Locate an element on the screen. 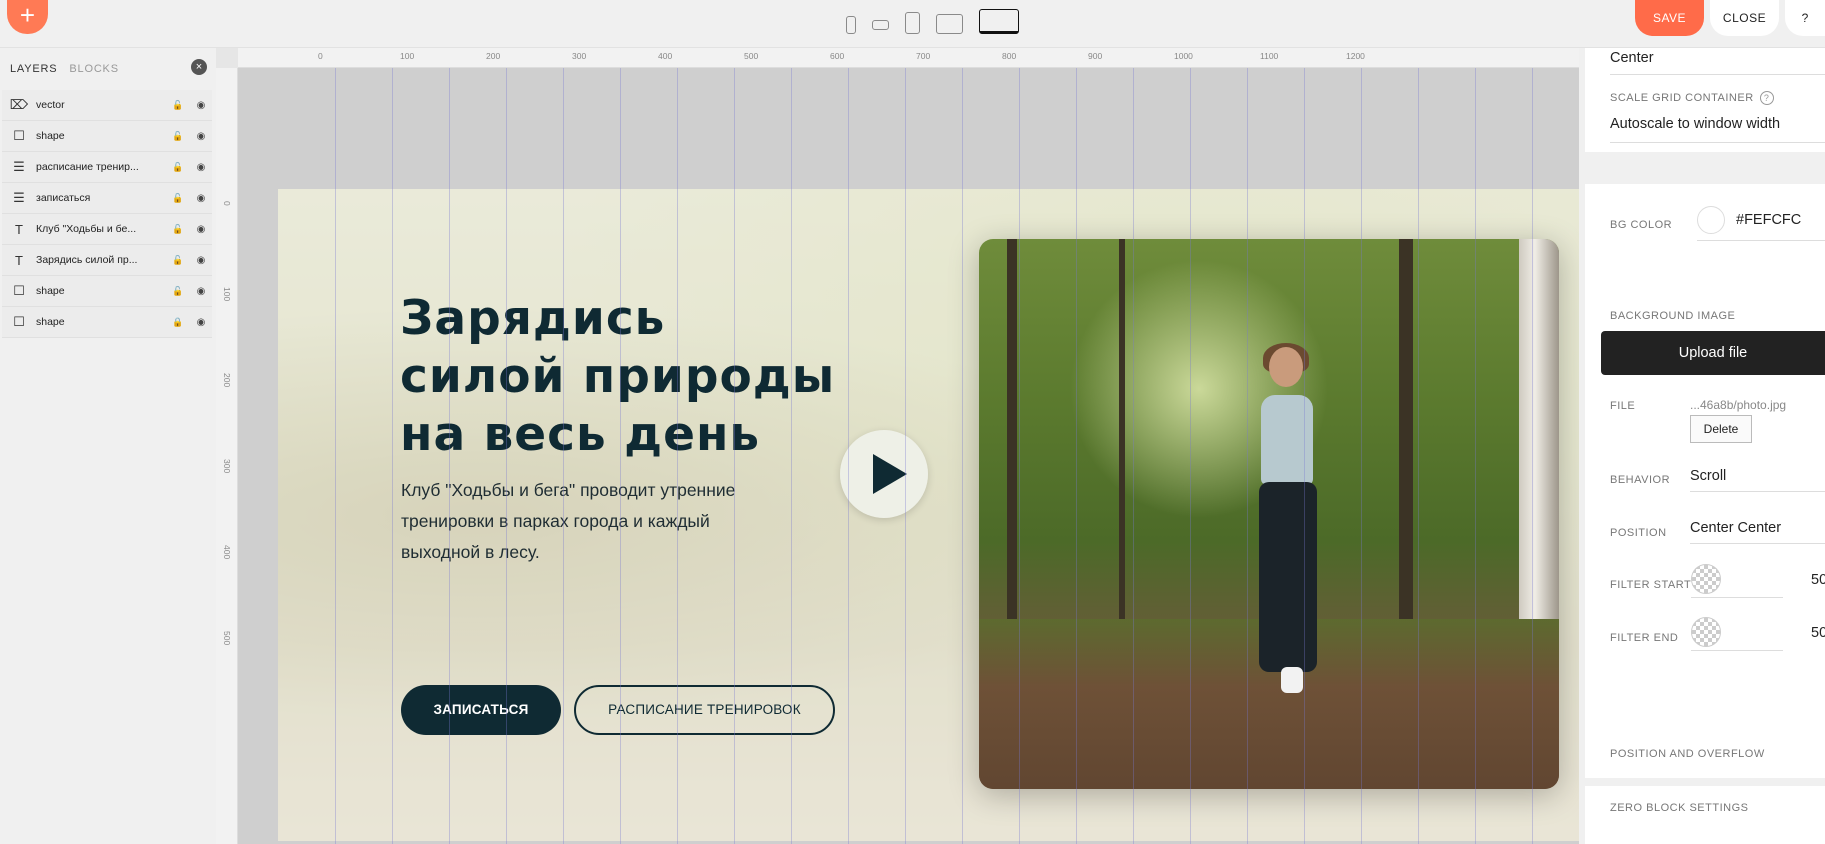 The image size is (1825, 844). layer-item: ☰ записаться 🔓 ◉ is located at coordinates (107, 198).